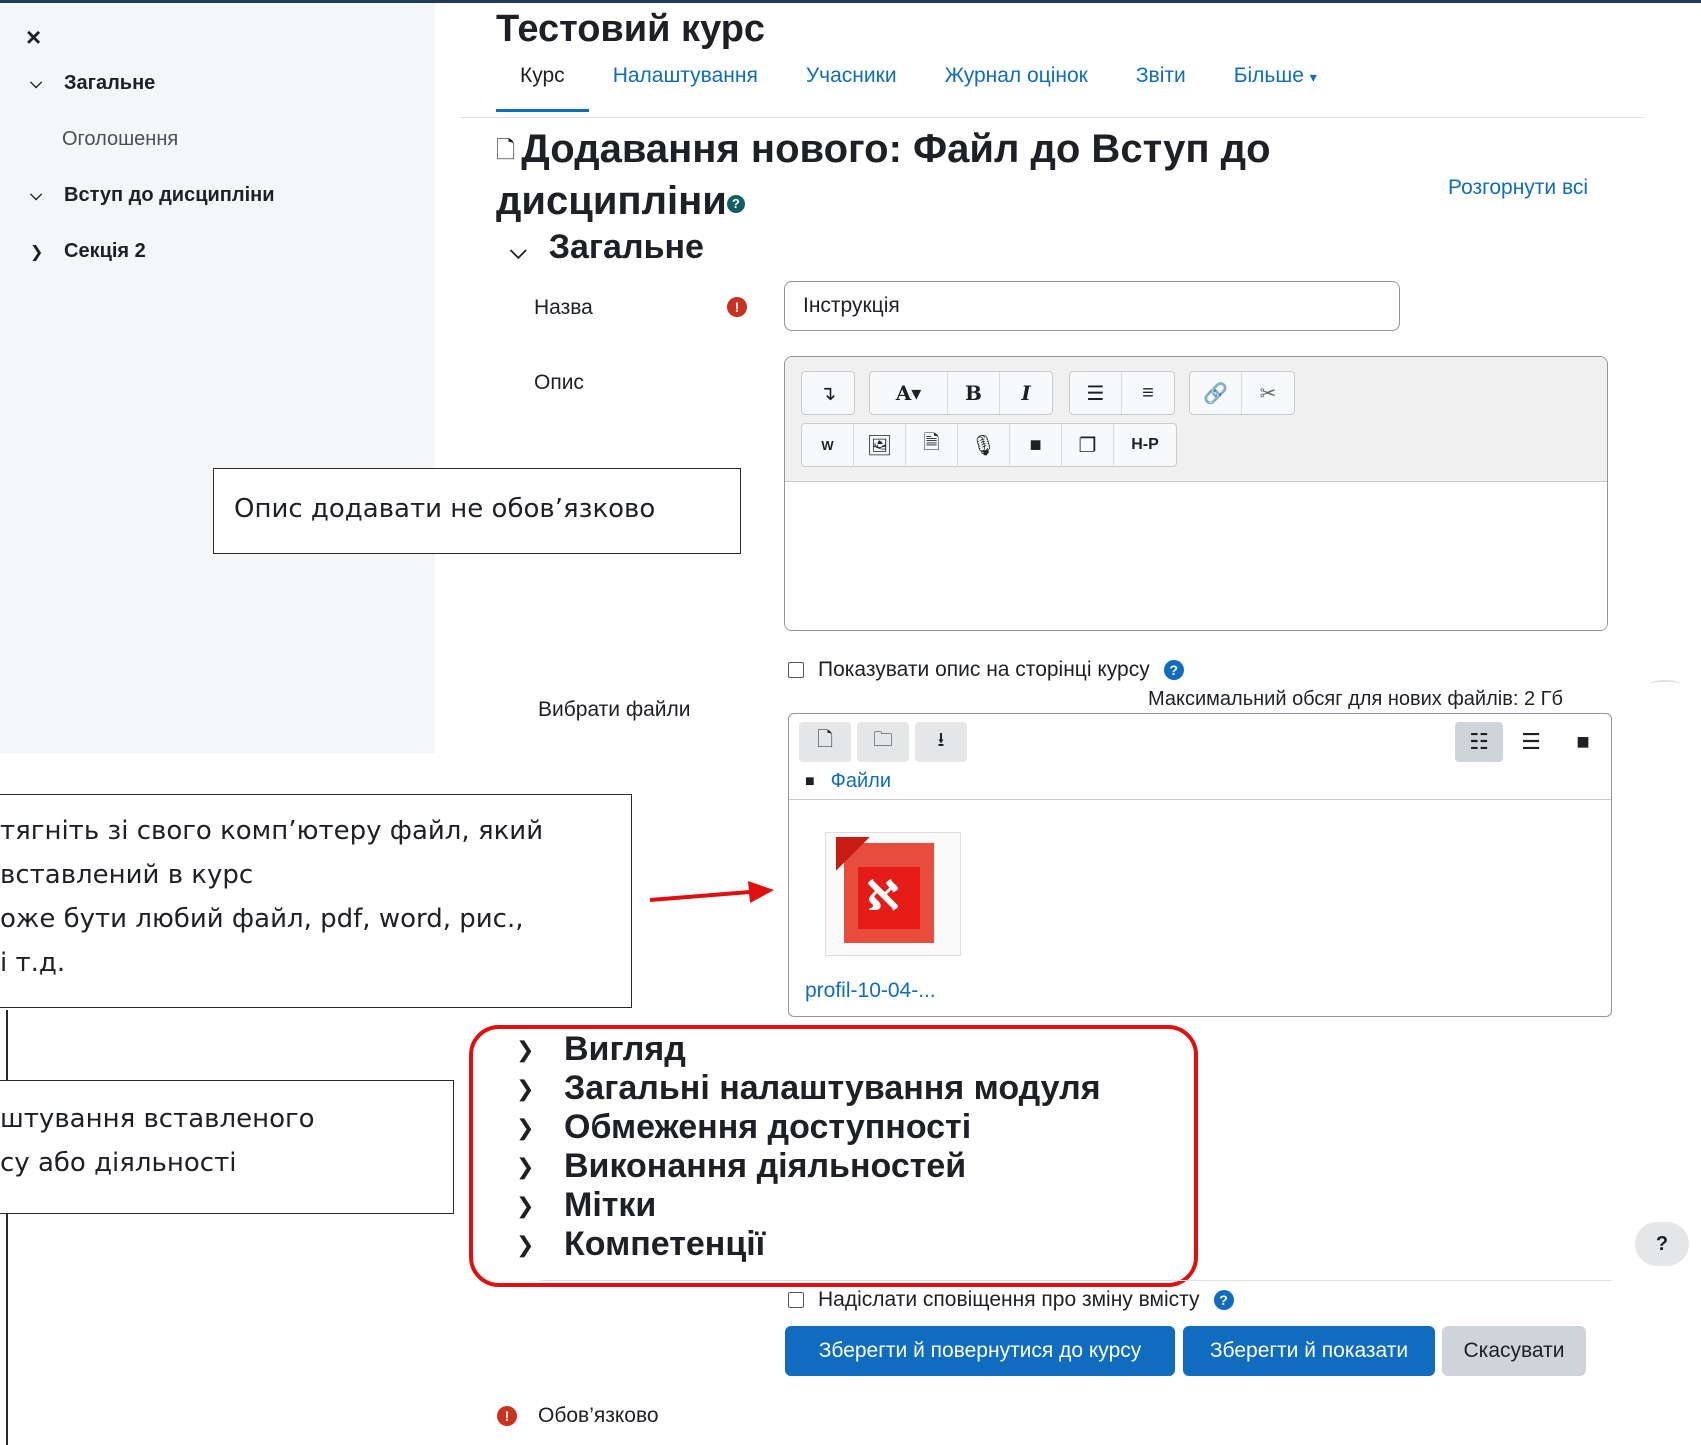 The image size is (1701, 1445). Describe the element at coordinates (542, 86) in the screenshot. I see `tab-course: Курс` at that location.